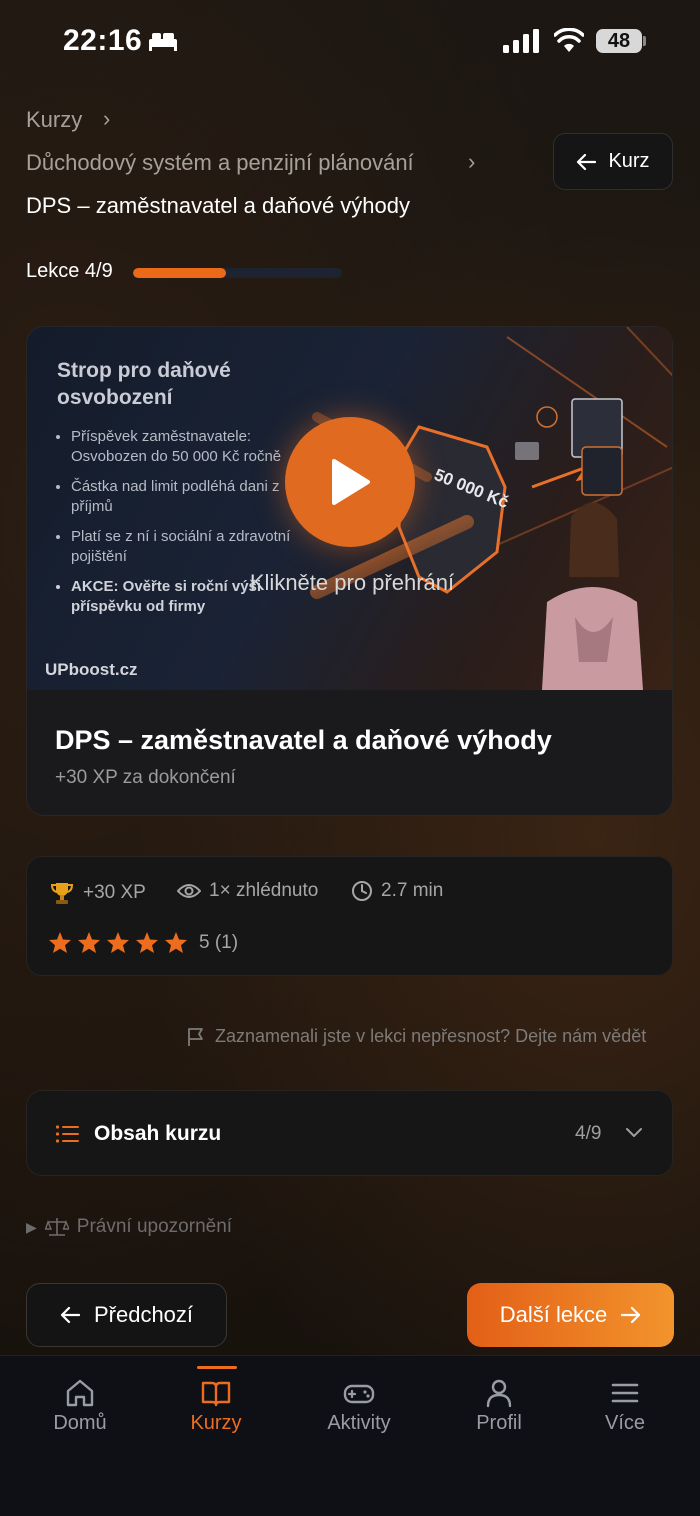 This screenshot has height=1516, width=700. I want to click on play-button, so click(350, 482).